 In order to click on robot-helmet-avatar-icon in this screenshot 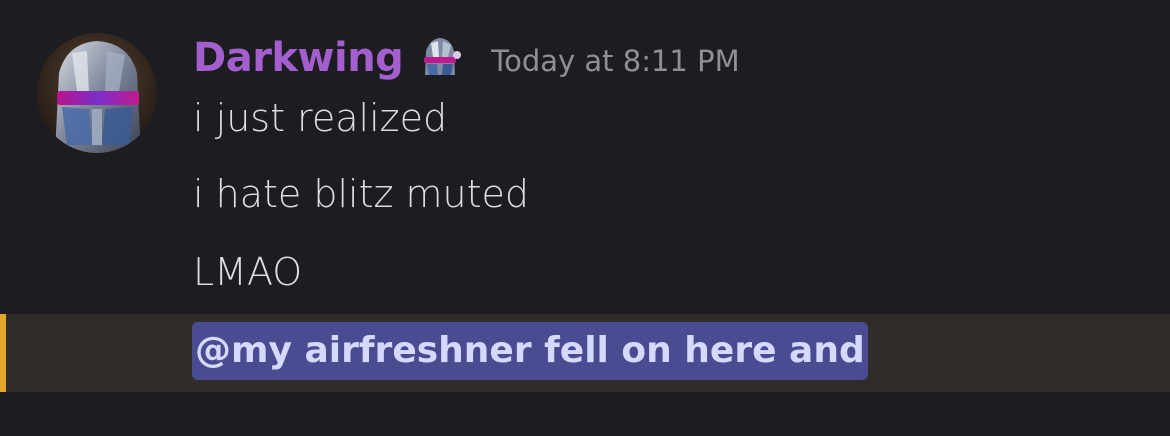, I will do `click(97, 93)`.